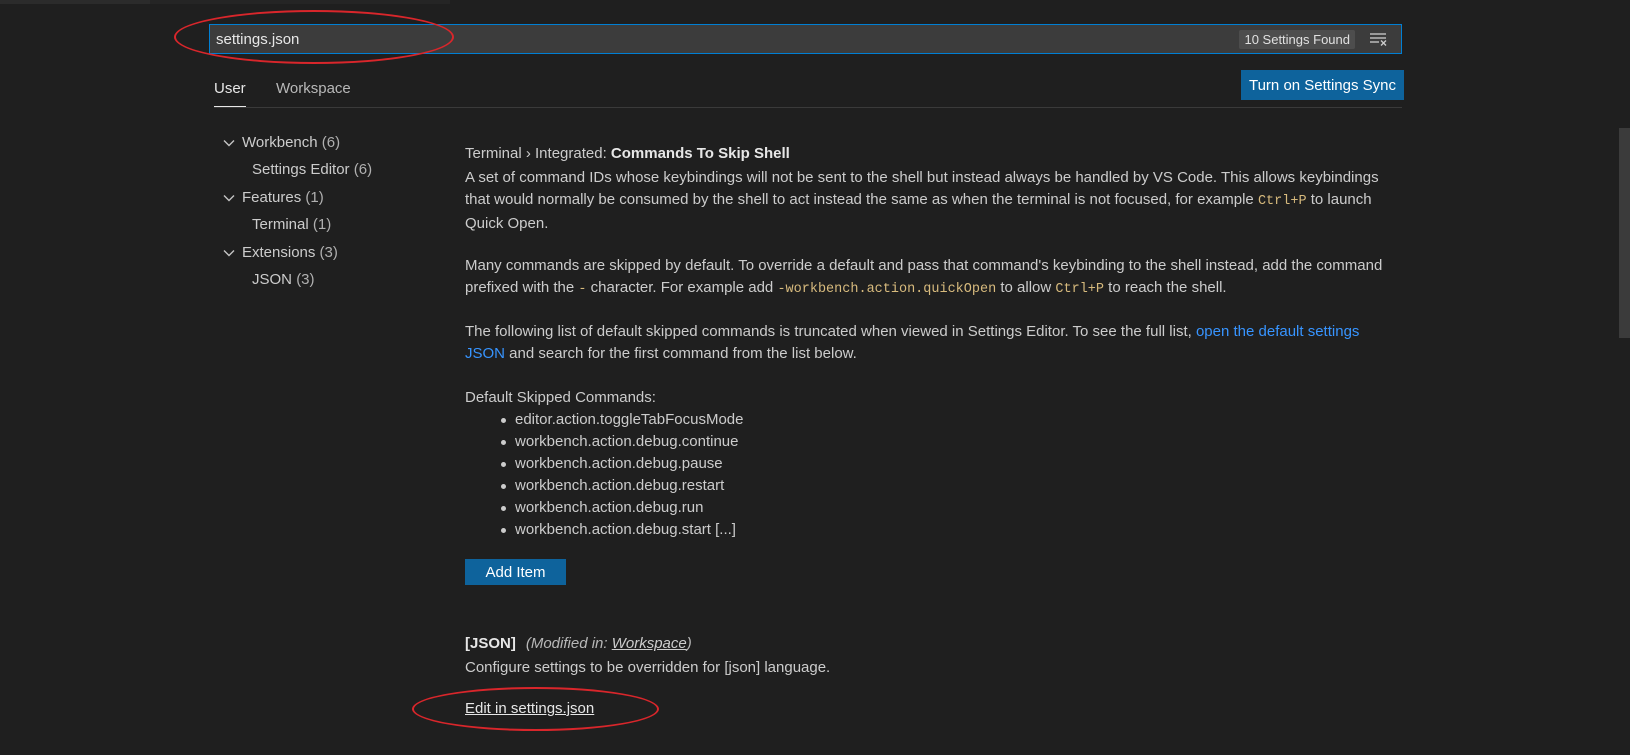  What do you see at coordinates (490, 643) in the screenshot?
I see `setting-name: [JSON]` at bounding box center [490, 643].